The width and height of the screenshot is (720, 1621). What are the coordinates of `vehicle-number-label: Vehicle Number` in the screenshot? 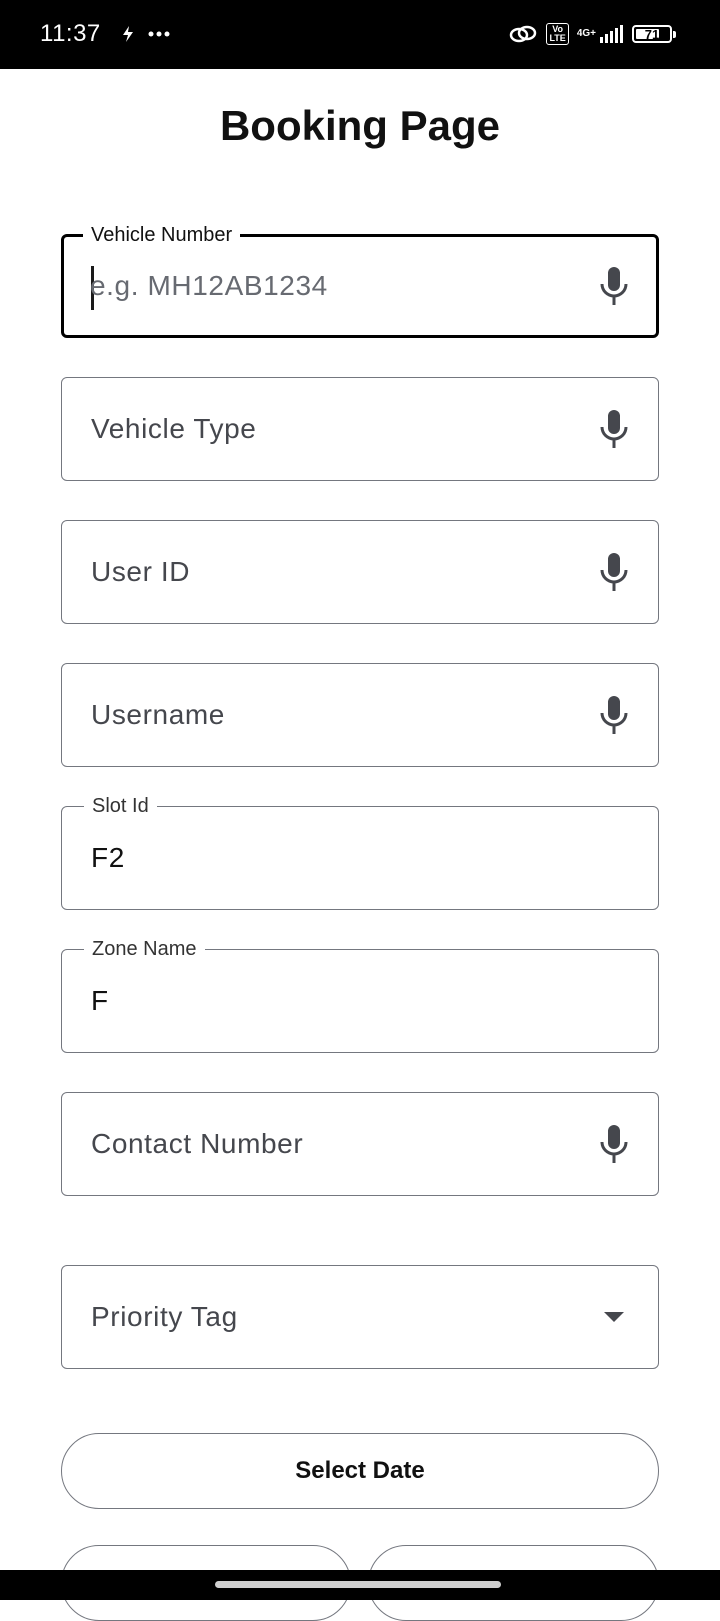 It's located at (162, 235).